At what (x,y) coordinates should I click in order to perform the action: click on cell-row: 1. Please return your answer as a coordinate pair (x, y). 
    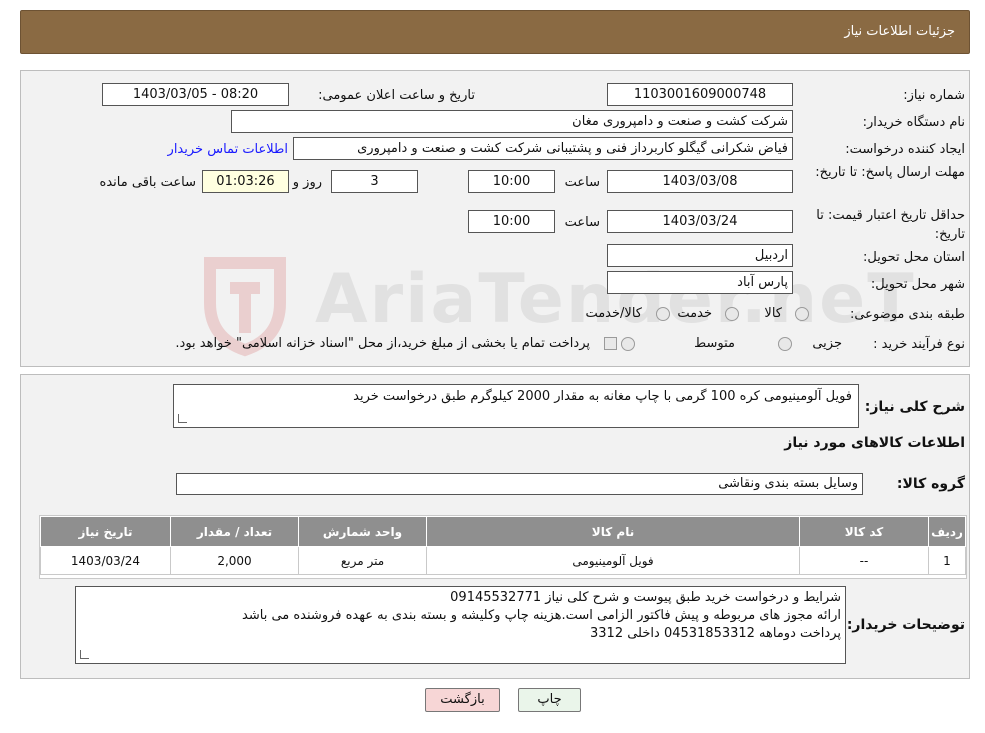
    Looking at the image, I should click on (947, 560).